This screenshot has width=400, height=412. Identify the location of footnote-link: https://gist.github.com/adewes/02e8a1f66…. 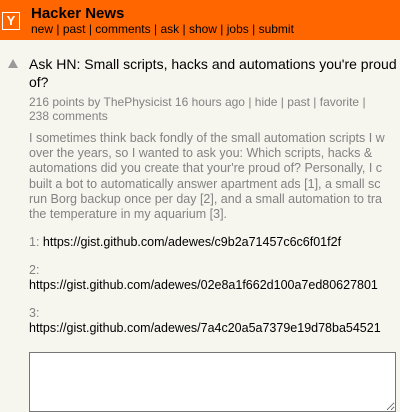
(203, 285).